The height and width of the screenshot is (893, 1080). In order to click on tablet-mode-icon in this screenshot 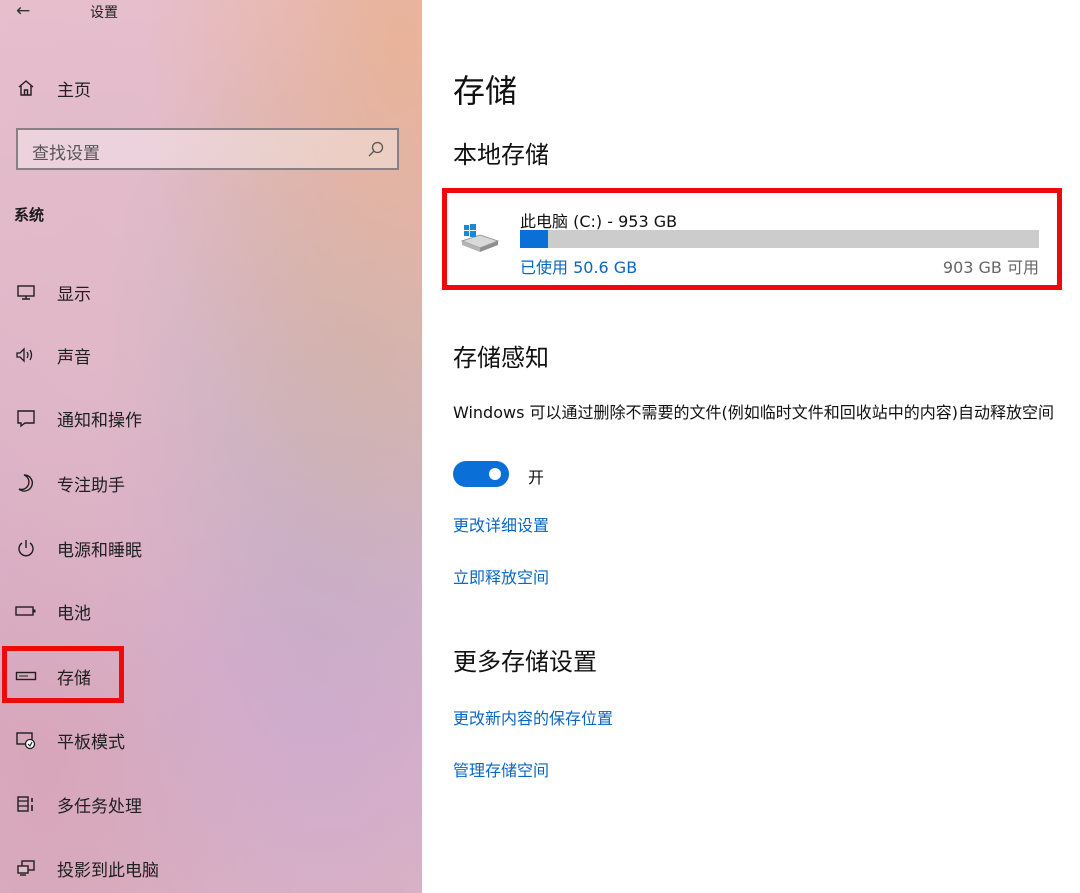, I will do `click(26, 740)`.